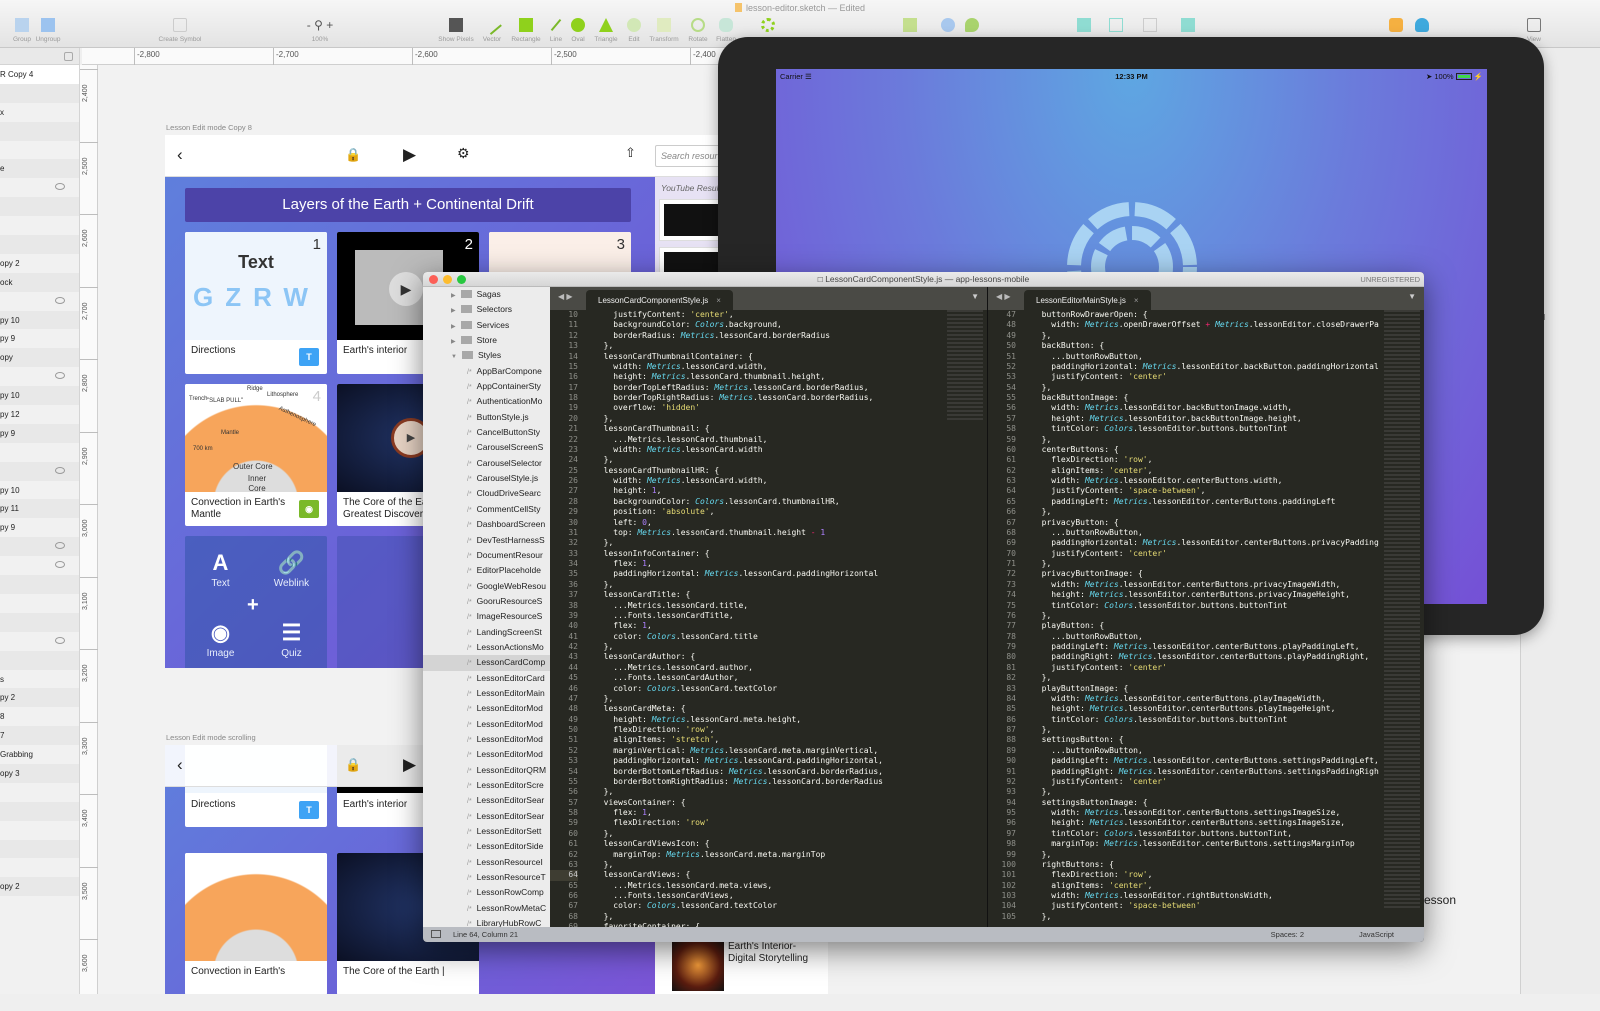 The height and width of the screenshot is (1011, 1600). I want to click on plus-icon: +, so click(253, 605).